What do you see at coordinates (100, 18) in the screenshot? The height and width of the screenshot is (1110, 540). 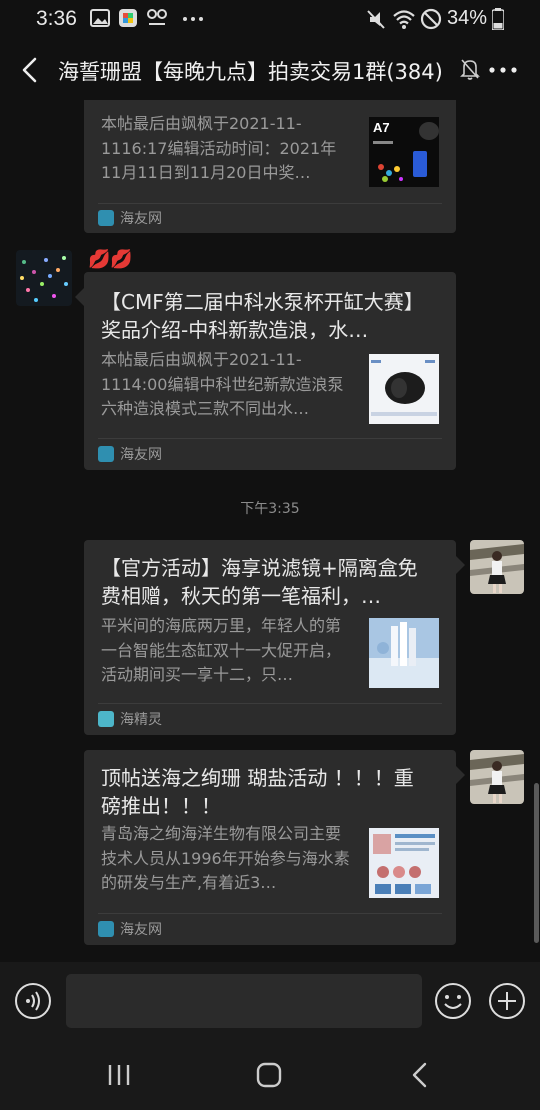 I see `gallery-icon` at bounding box center [100, 18].